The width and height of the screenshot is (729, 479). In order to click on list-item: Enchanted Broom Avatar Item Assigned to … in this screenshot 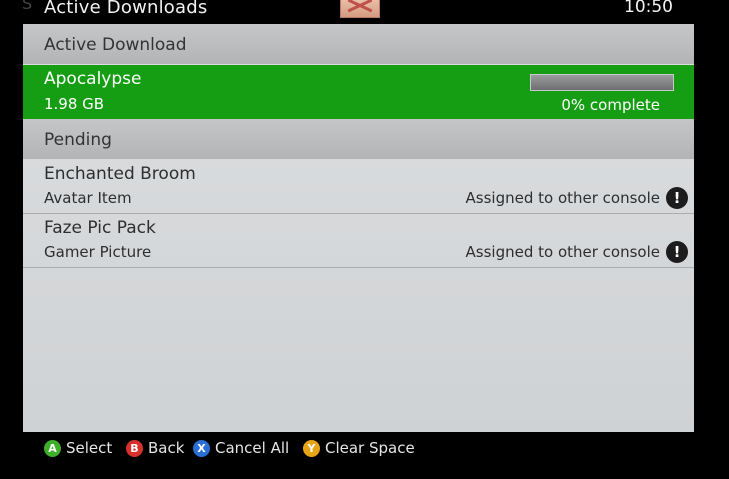, I will do `click(358, 187)`.